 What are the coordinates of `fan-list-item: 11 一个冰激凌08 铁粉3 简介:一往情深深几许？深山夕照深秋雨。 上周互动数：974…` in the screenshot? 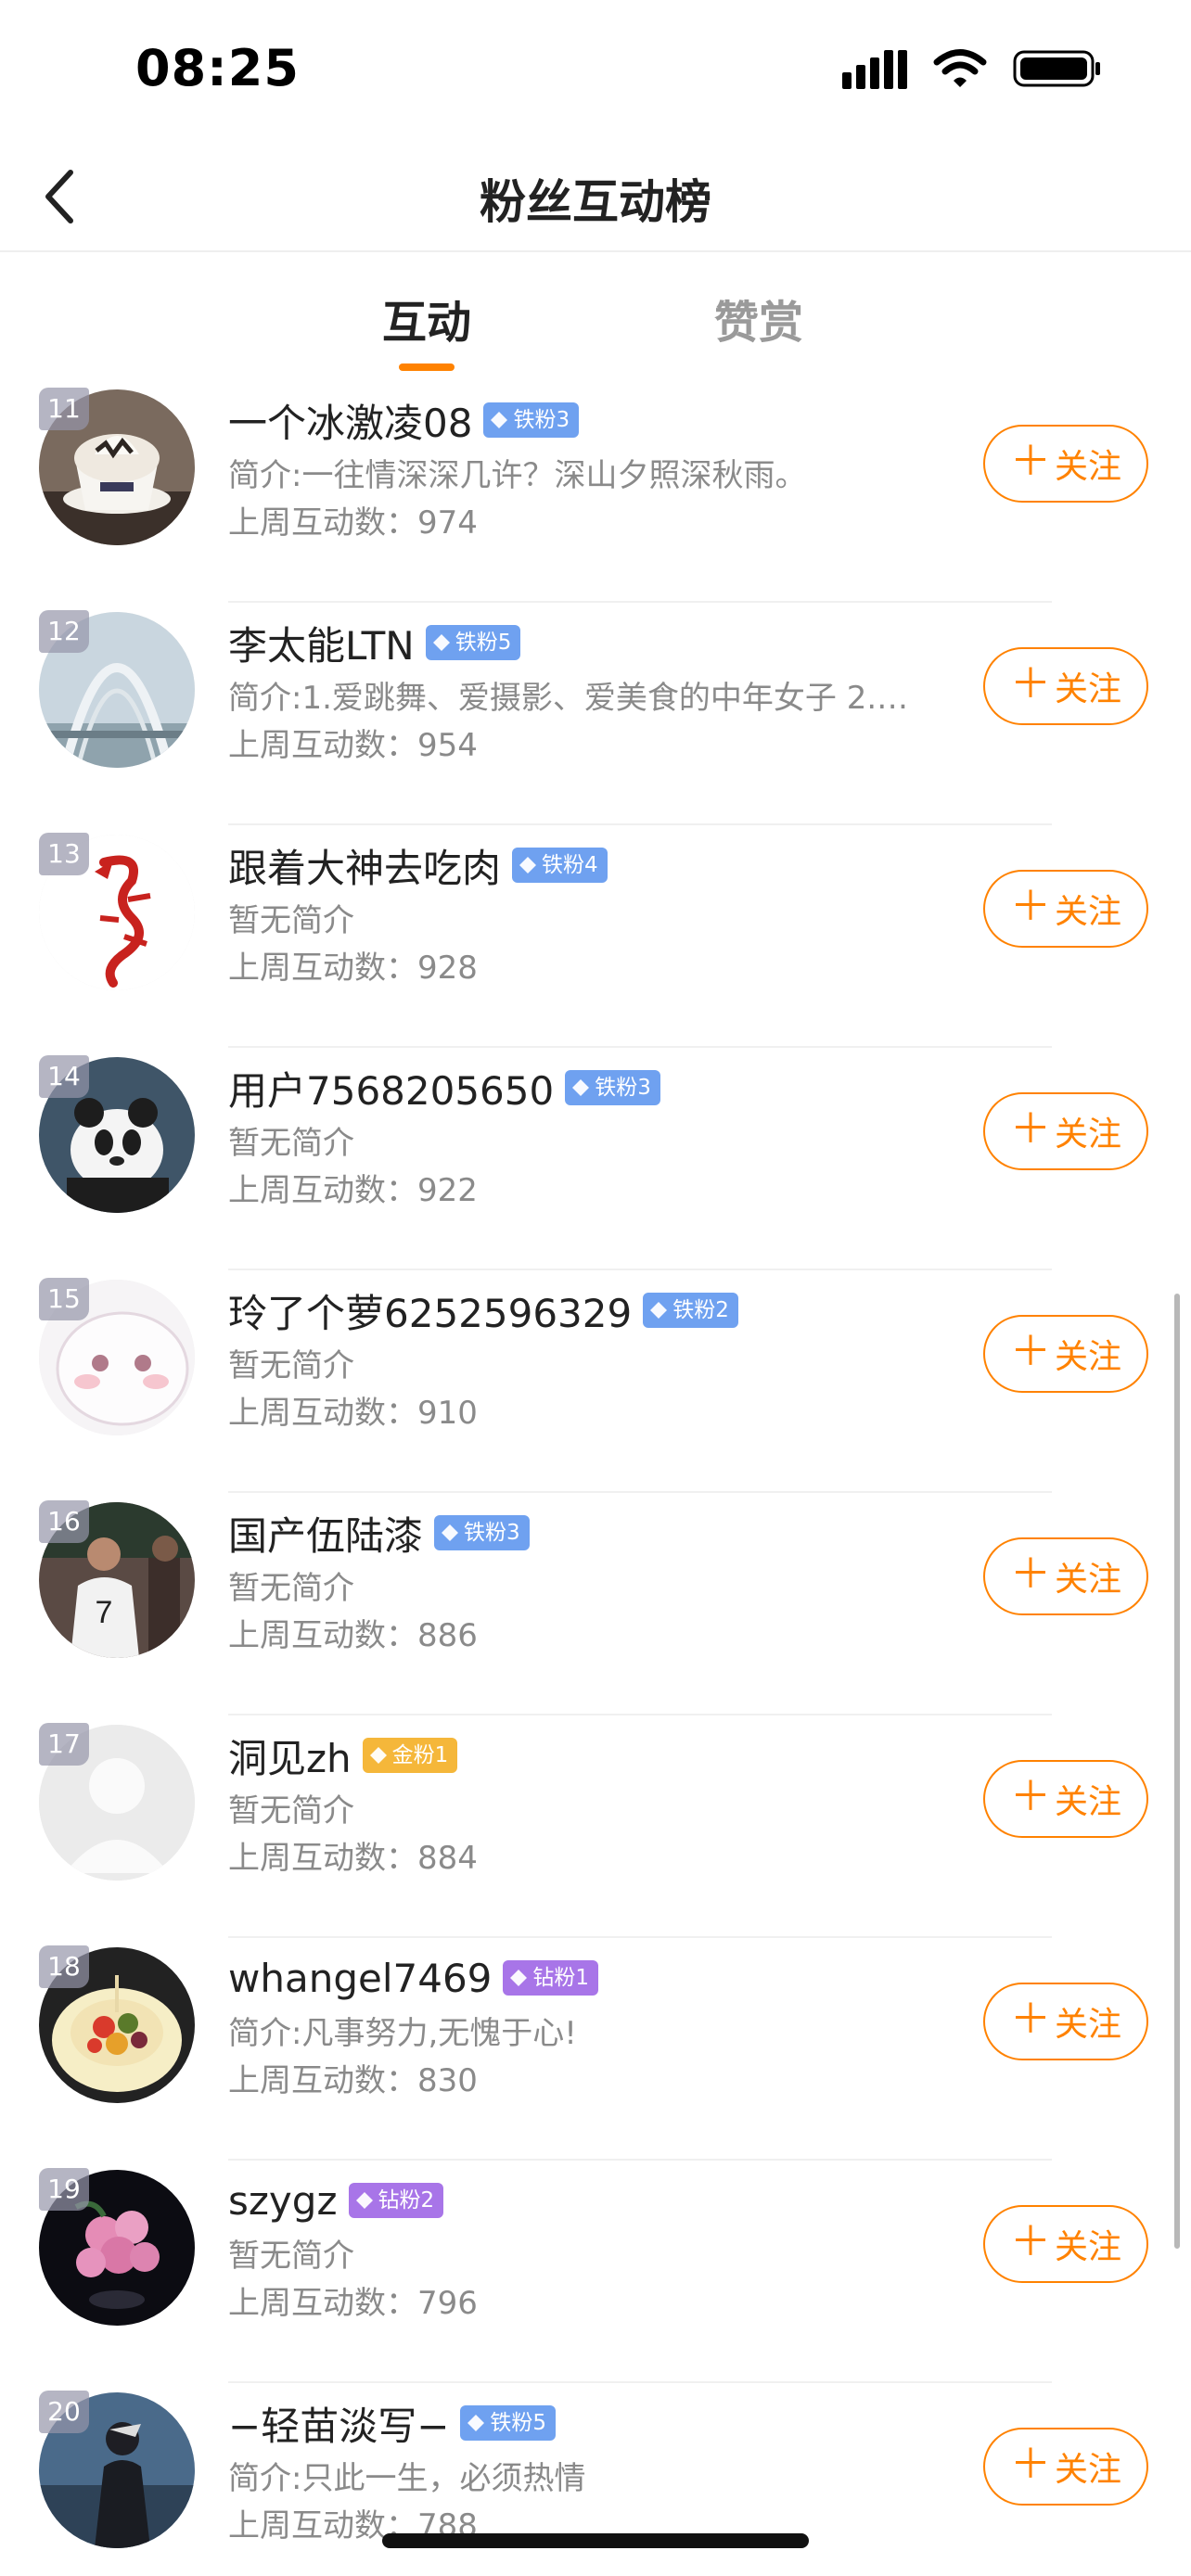 It's located at (595, 492).